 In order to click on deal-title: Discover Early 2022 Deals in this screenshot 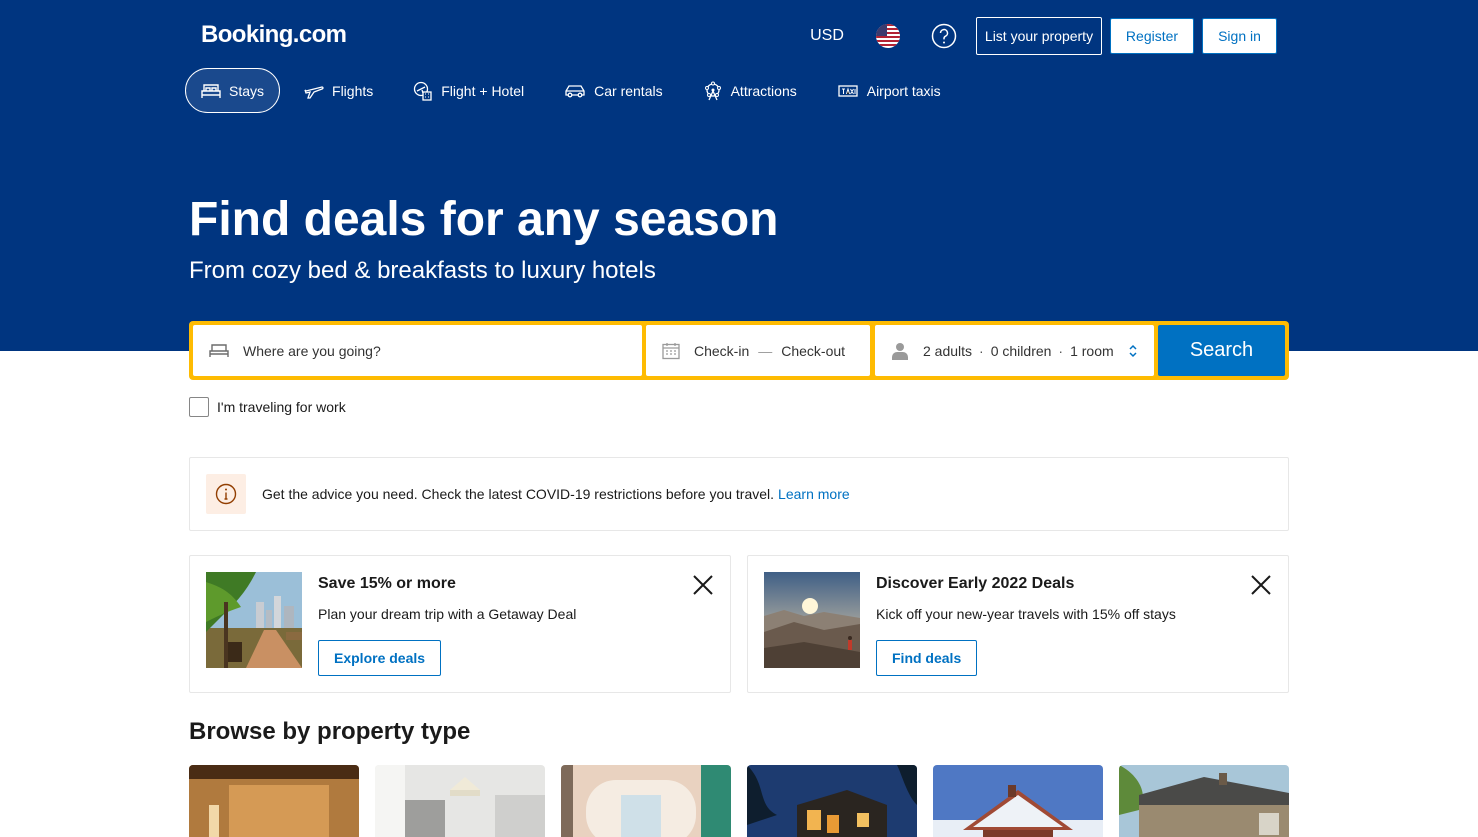, I will do `click(975, 583)`.